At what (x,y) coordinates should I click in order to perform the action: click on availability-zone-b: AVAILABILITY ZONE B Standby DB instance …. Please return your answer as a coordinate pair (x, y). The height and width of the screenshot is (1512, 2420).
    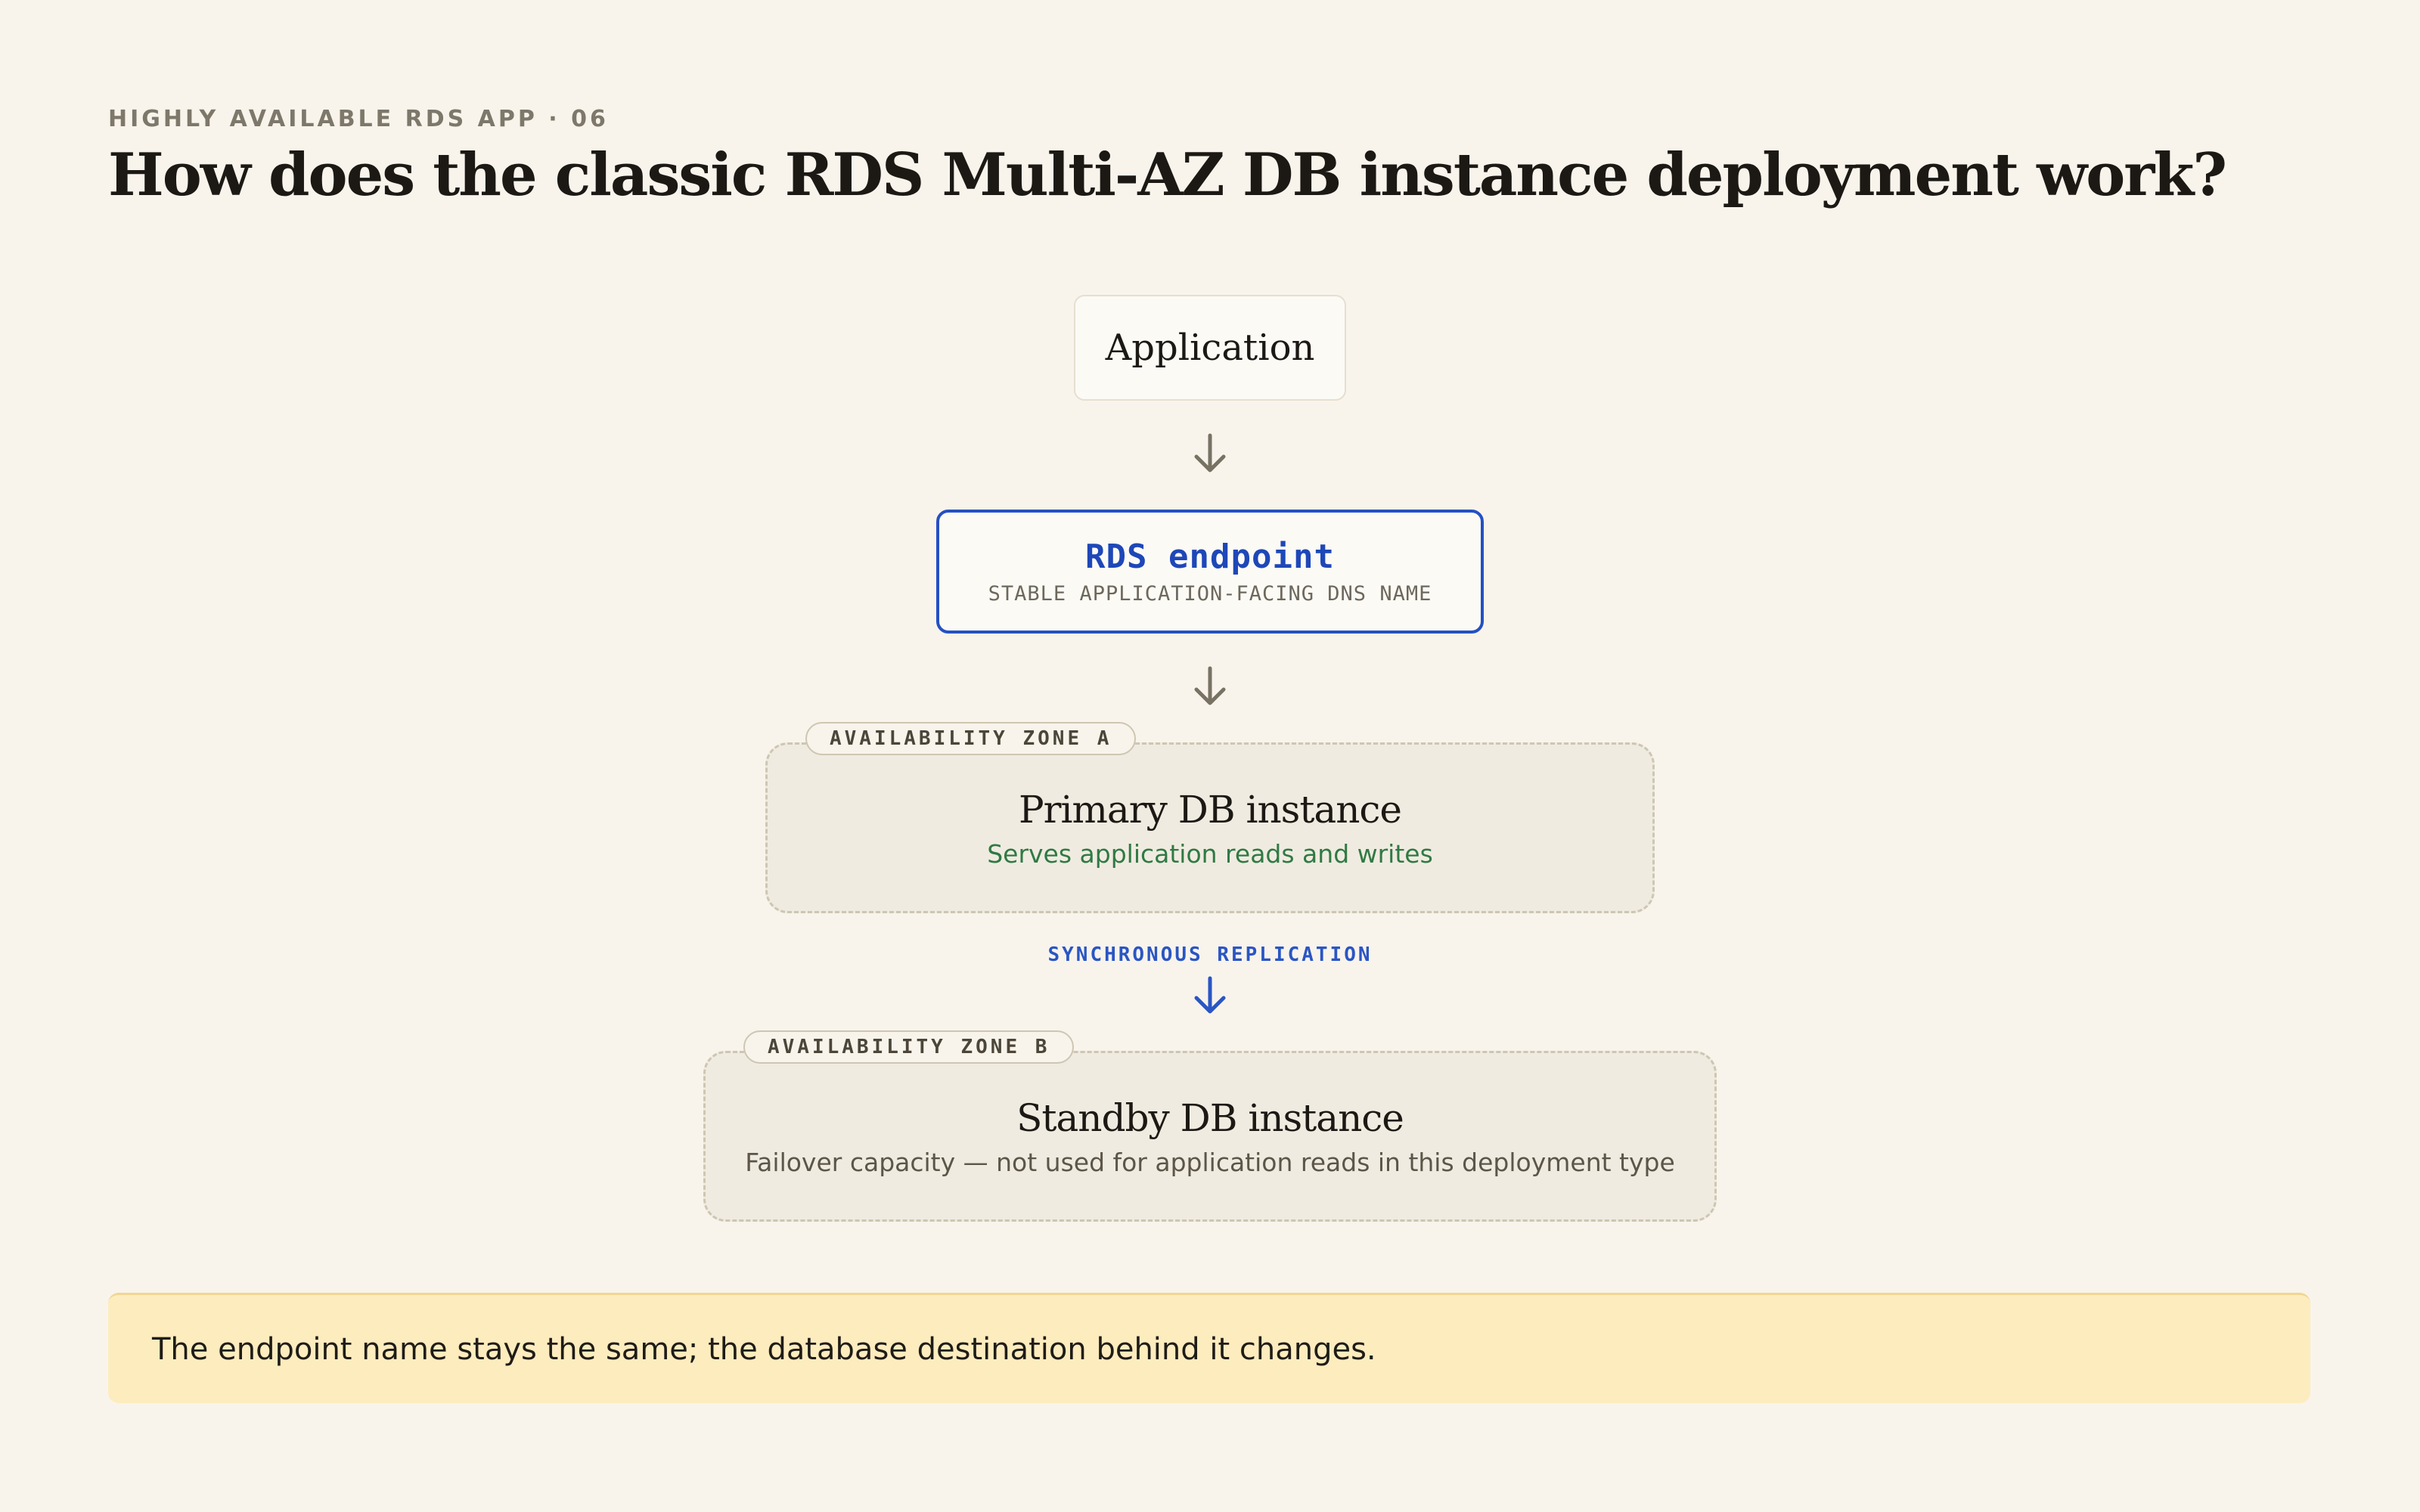
    Looking at the image, I should click on (1210, 1126).